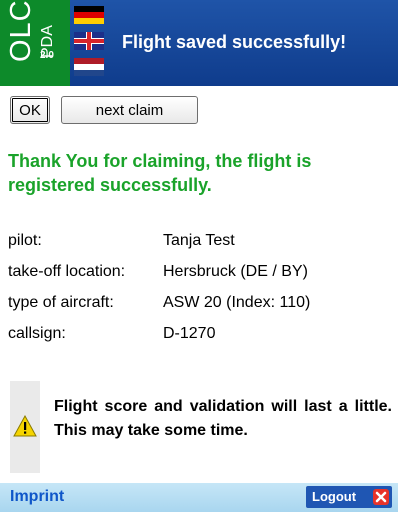 The height and width of the screenshot is (512, 398). What do you see at coordinates (199, 497) in the screenshot?
I see `footer-bar: Imprint Logout` at bounding box center [199, 497].